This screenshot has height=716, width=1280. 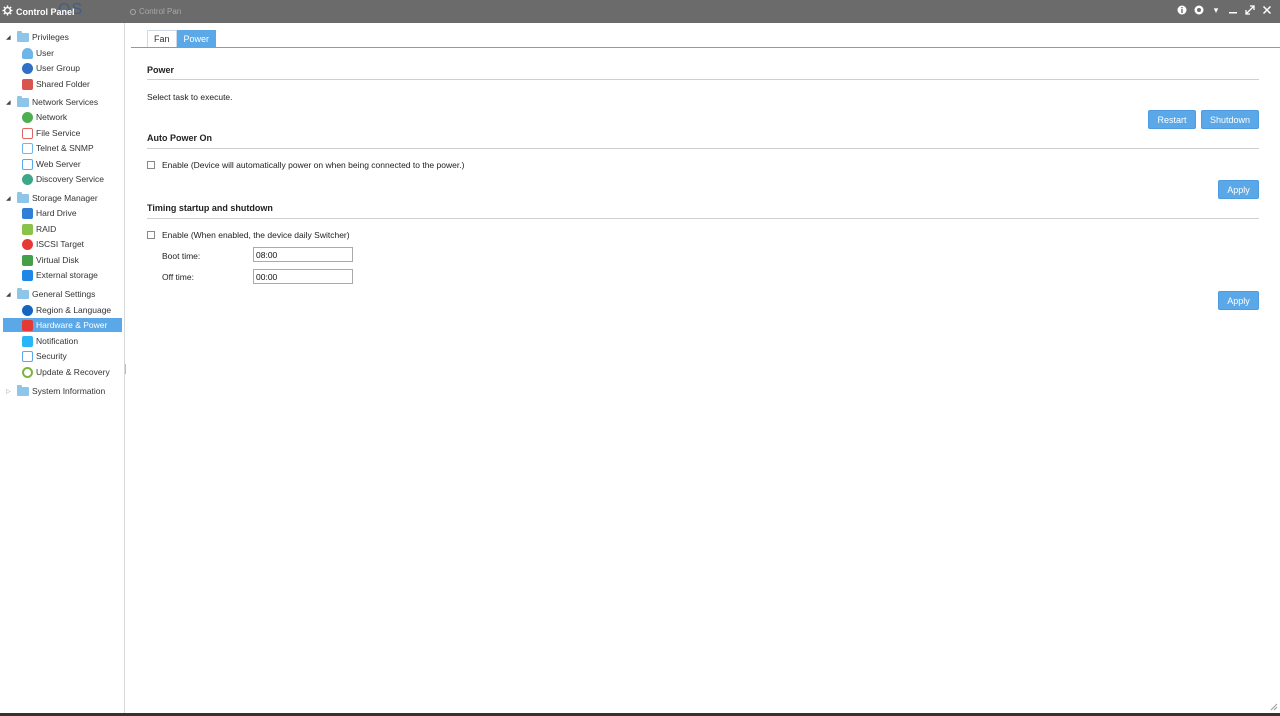 What do you see at coordinates (62, 229) in the screenshot?
I see `sidebar-item-raid: RAID` at bounding box center [62, 229].